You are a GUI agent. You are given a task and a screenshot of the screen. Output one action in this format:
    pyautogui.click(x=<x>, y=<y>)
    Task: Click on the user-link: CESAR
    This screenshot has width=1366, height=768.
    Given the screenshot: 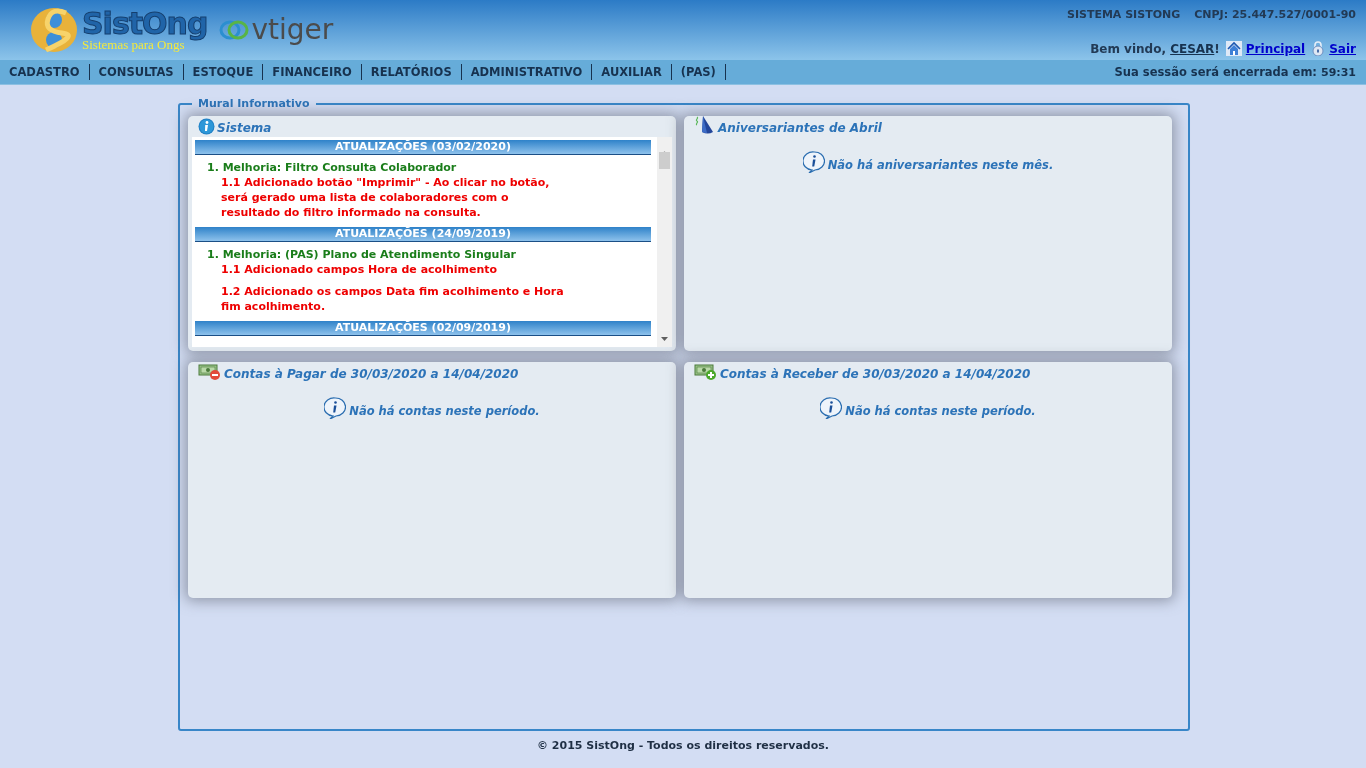 What is the action you would take?
    pyautogui.click(x=1192, y=49)
    